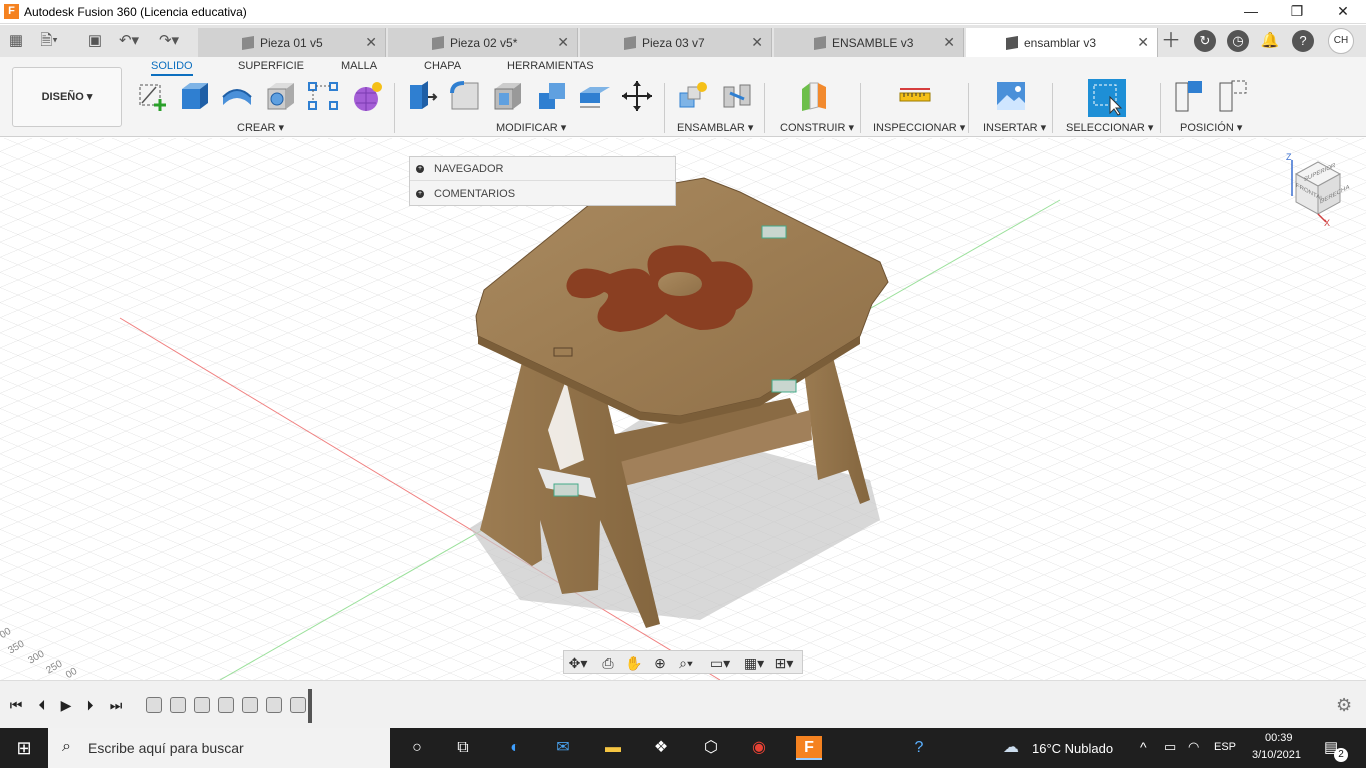  What do you see at coordinates (237, 96) in the screenshot?
I see `revolve-icon` at bounding box center [237, 96].